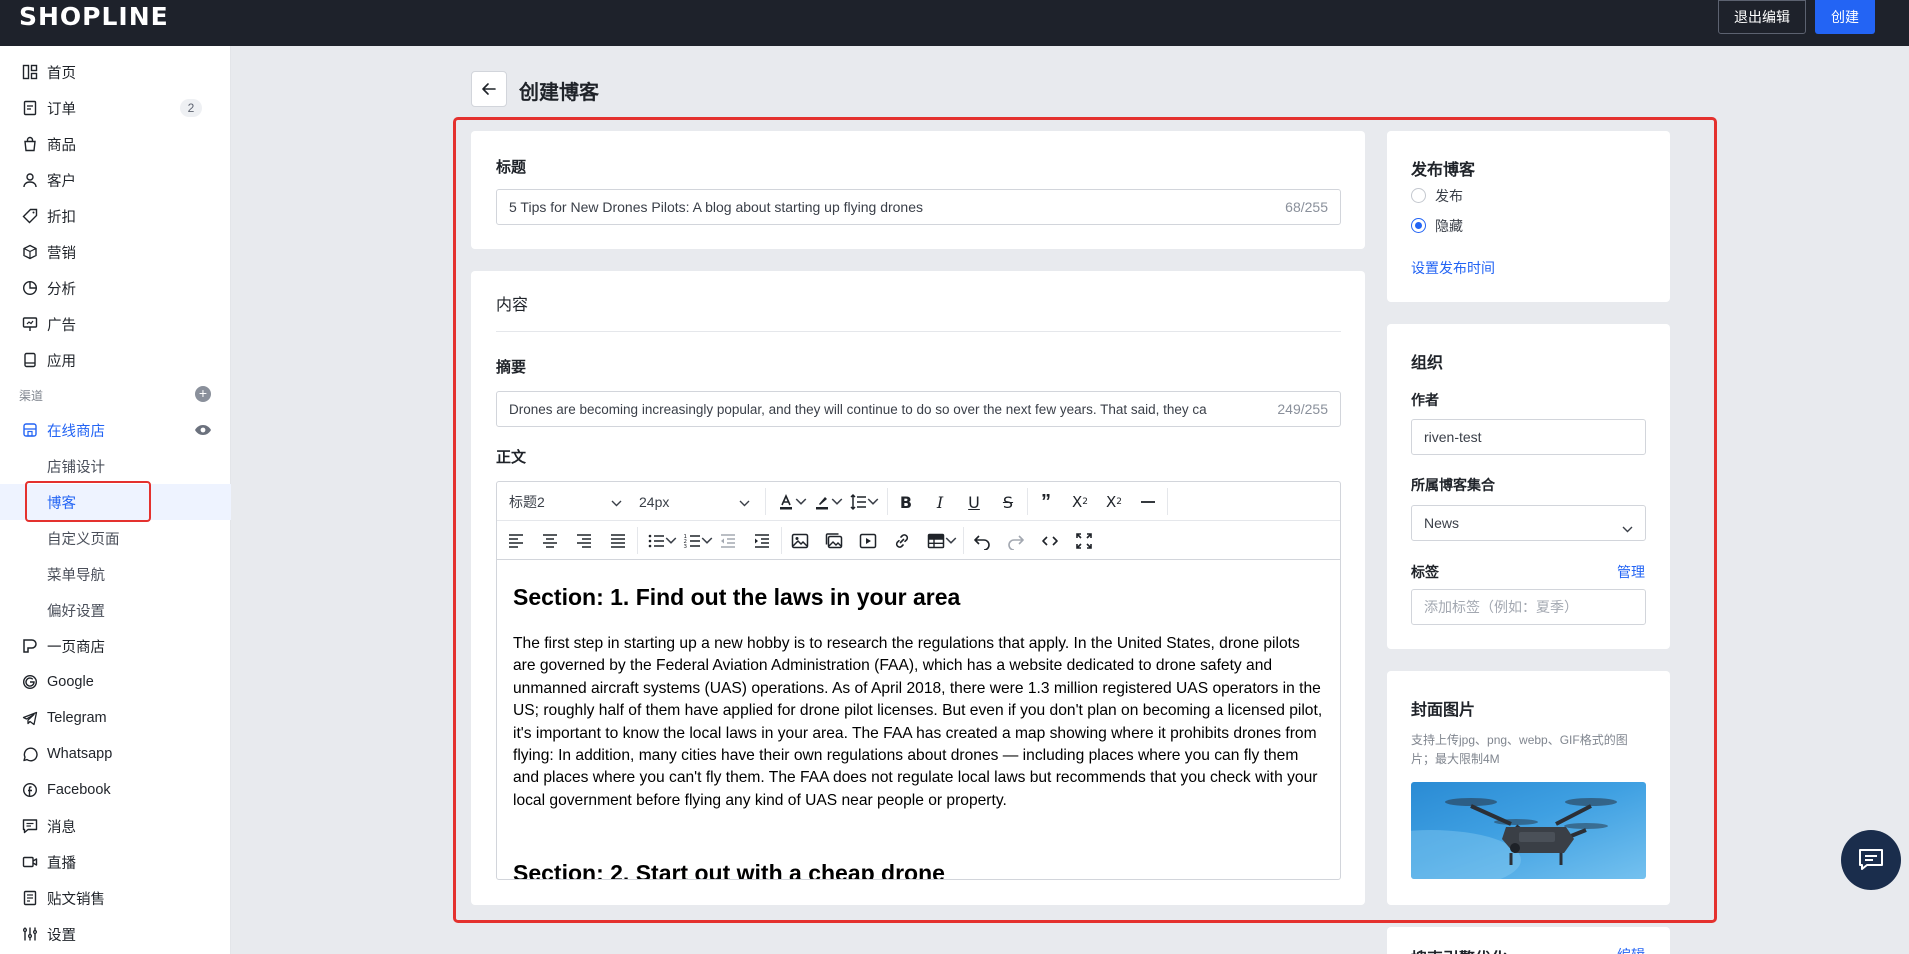 This screenshot has height=954, width=1909. What do you see at coordinates (115, 646) in the screenshot?
I see `sidebar-item-one-page-store: 一页商店` at bounding box center [115, 646].